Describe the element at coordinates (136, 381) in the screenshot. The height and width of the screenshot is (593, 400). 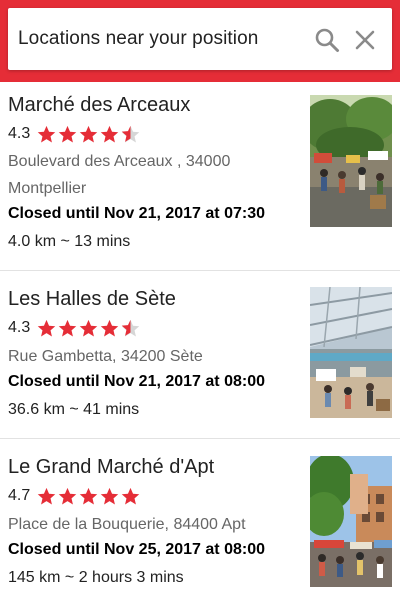
I see `opening-hours: Closed until Nov 21, 2017 at 08:00` at that location.